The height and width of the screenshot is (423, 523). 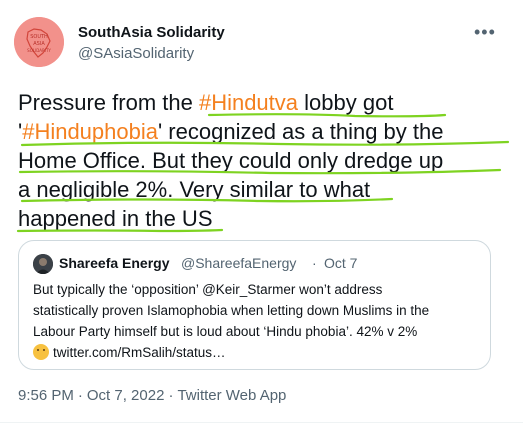 What do you see at coordinates (39, 37) in the screenshot?
I see `svg-text: SOUTH` at bounding box center [39, 37].